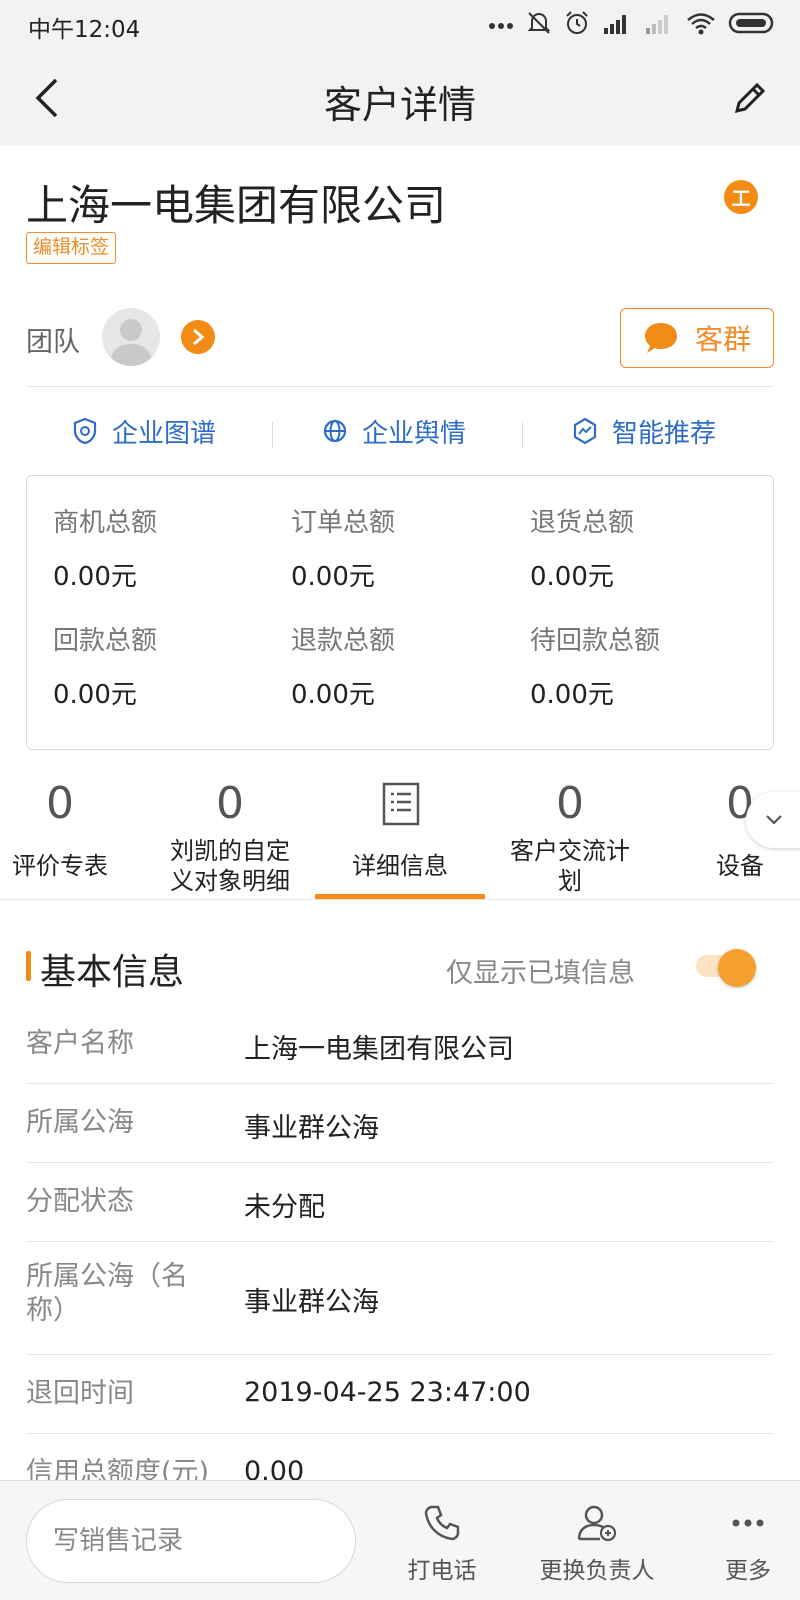 This screenshot has height=1600, width=800. What do you see at coordinates (597, 1543) in the screenshot?
I see `change-owner-button: 更换负责人` at bounding box center [597, 1543].